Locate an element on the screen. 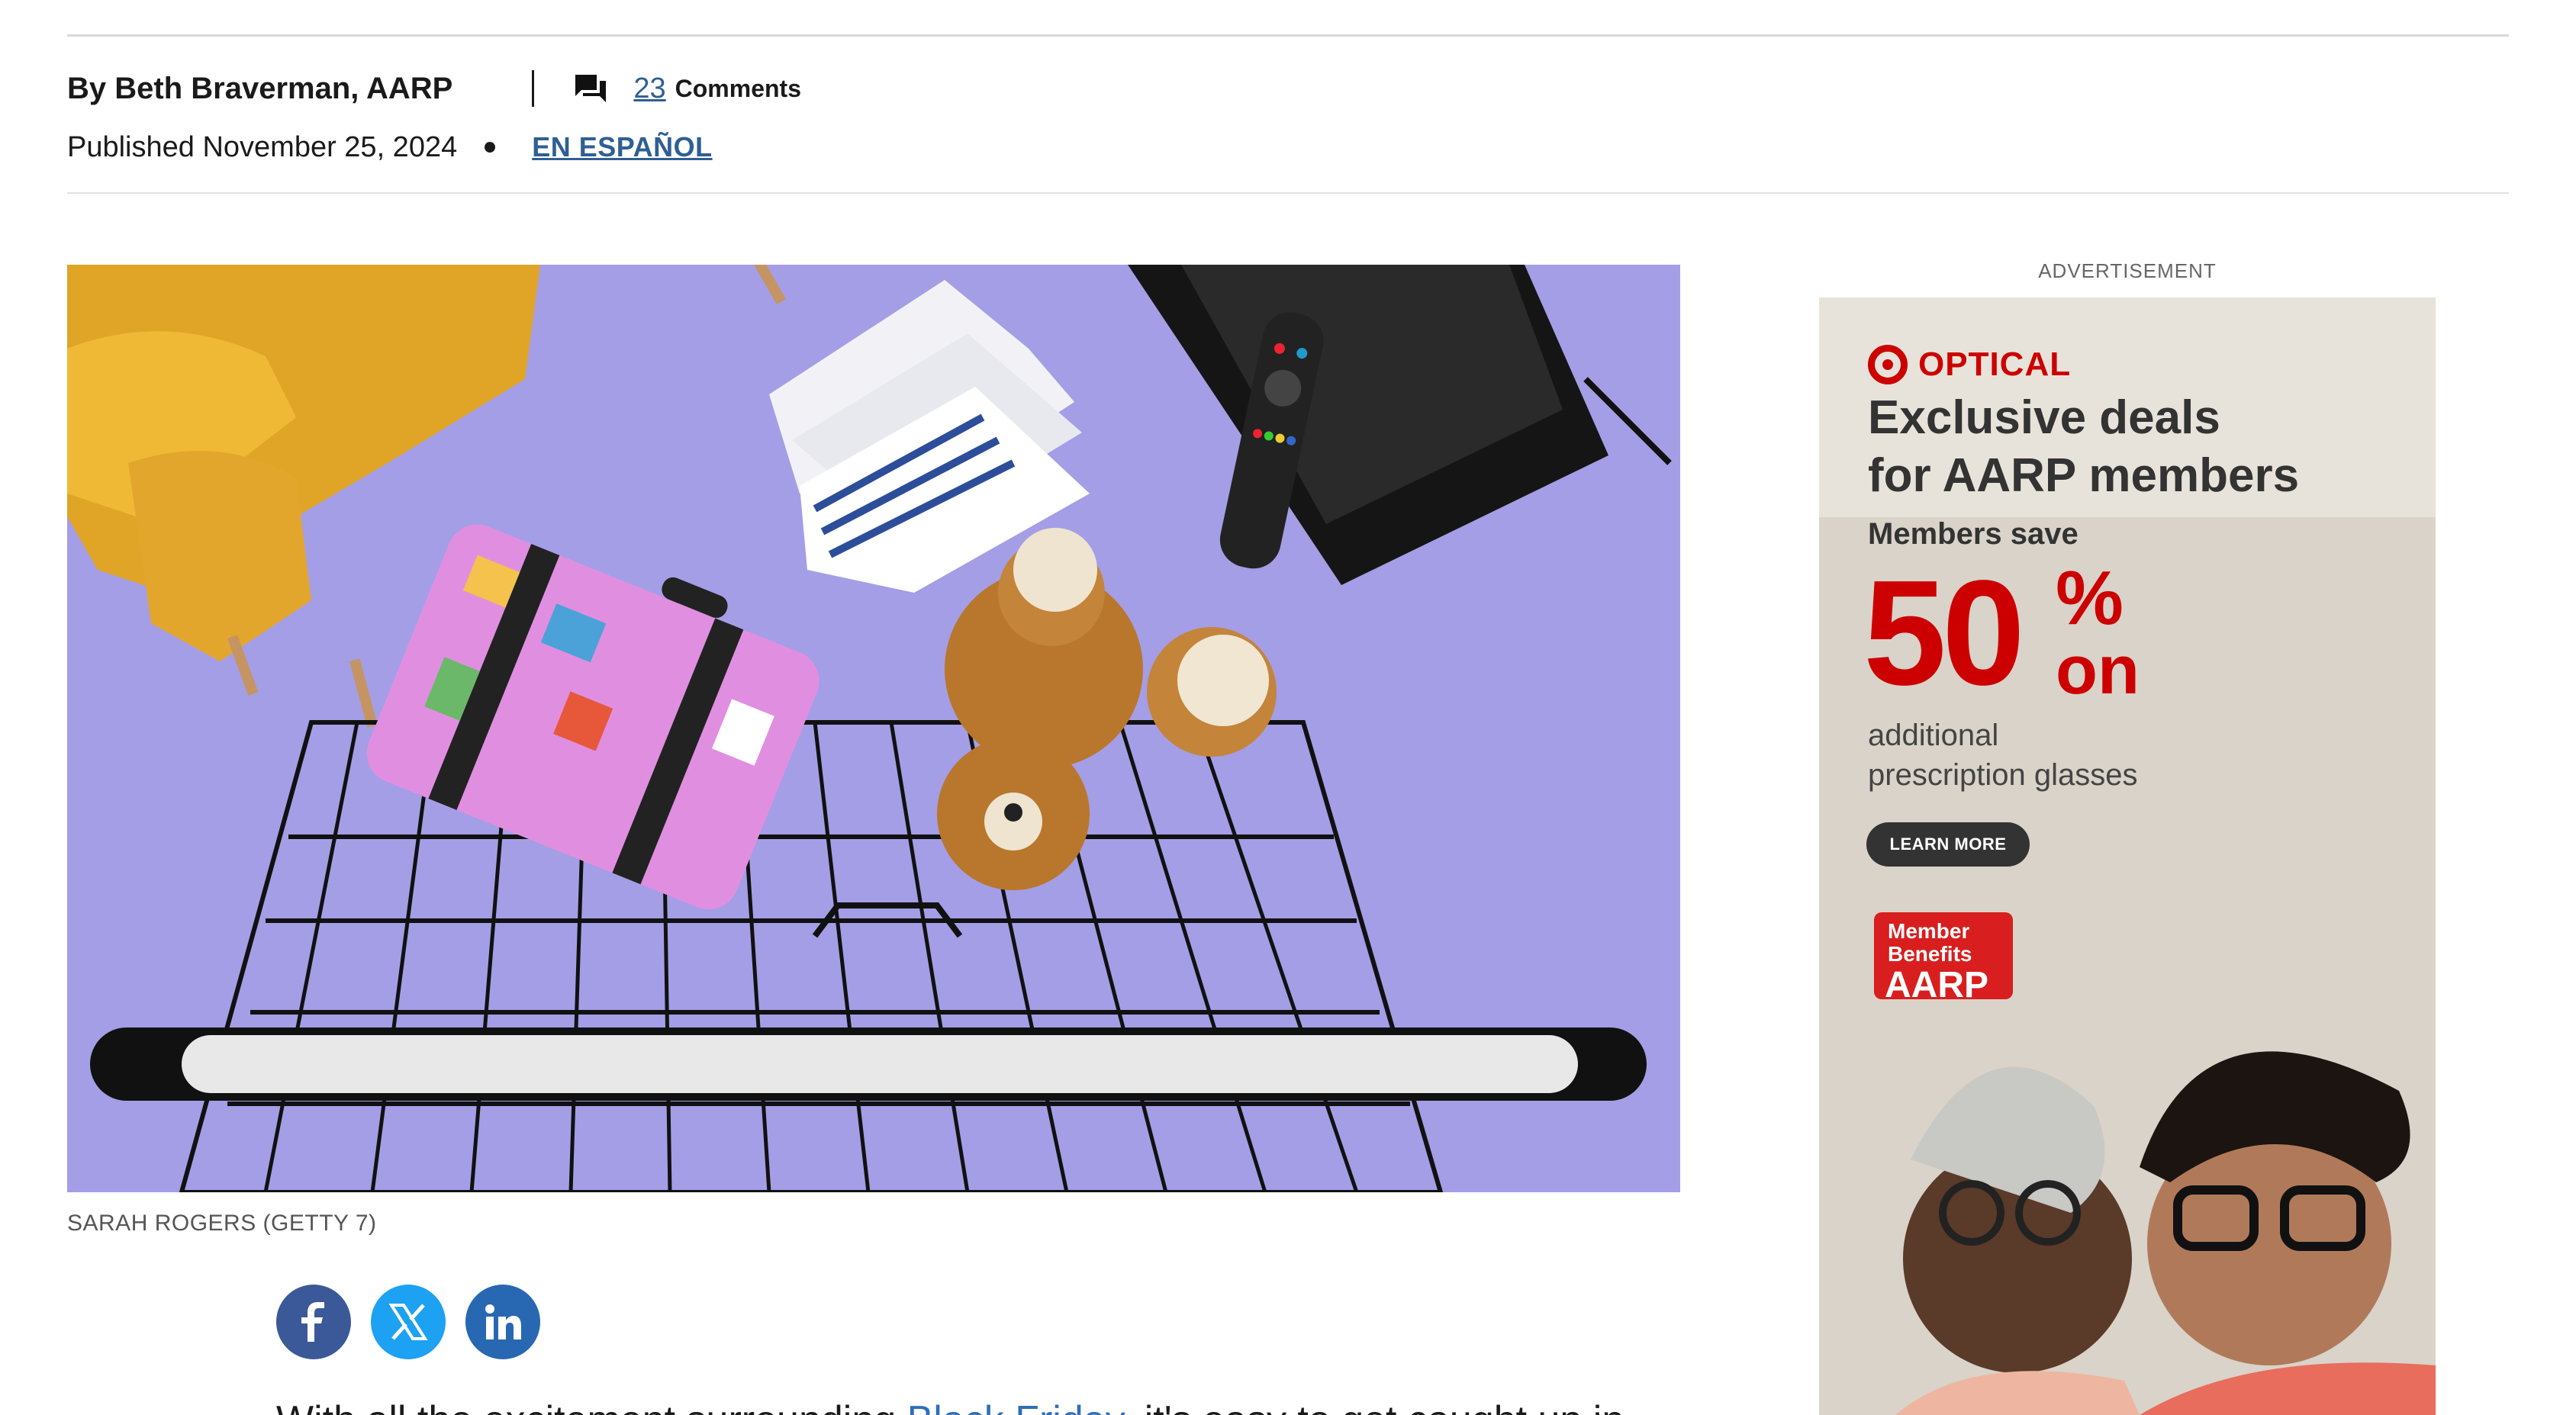 The width and height of the screenshot is (2576, 1415). ad-description: additional prescription glasses is located at coordinates (2003, 755).